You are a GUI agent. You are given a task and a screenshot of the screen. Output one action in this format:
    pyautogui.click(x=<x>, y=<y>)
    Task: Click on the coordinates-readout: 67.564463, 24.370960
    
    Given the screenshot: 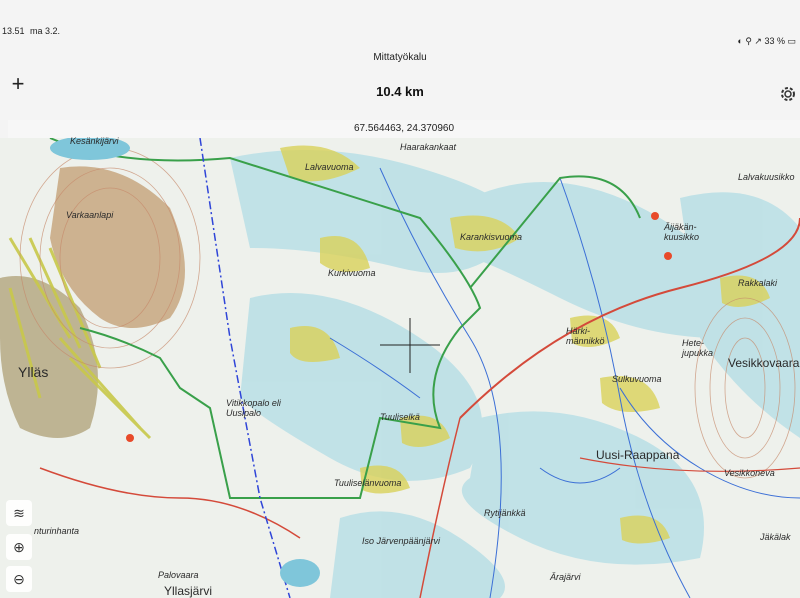 What is the action you would take?
    pyautogui.click(x=404, y=129)
    